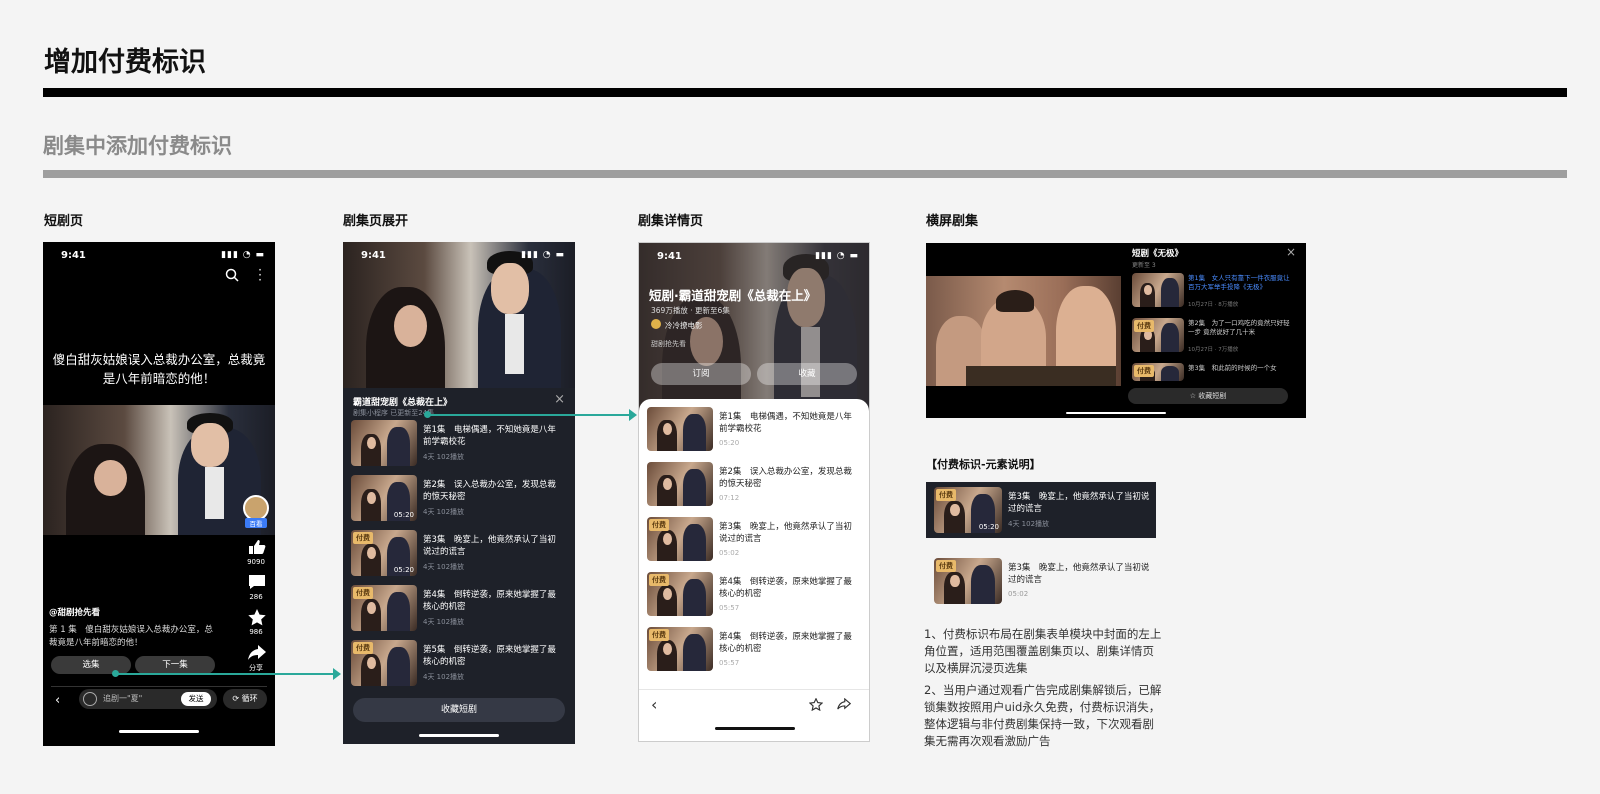  What do you see at coordinates (256, 668) in the screenshot?
I see `share-label: 分享` at bounding box center [256, 668].